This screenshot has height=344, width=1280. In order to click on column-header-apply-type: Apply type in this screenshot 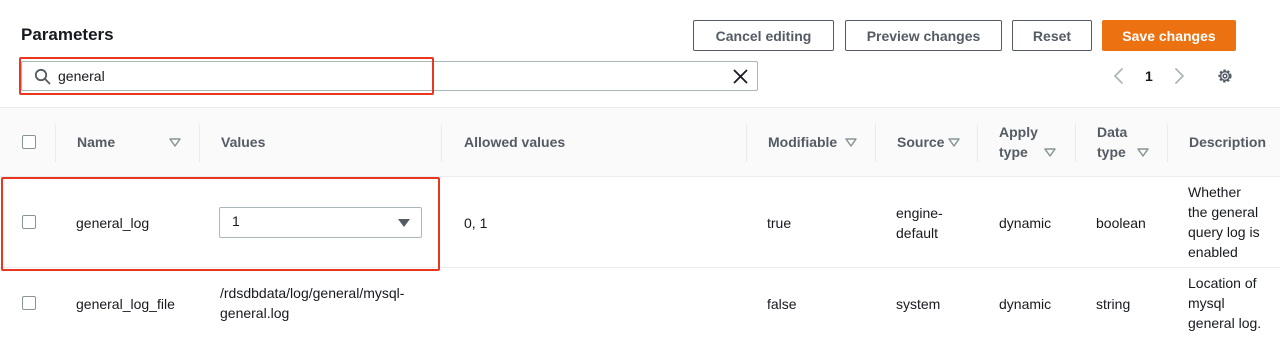, I will do `click(1018, 142)`.